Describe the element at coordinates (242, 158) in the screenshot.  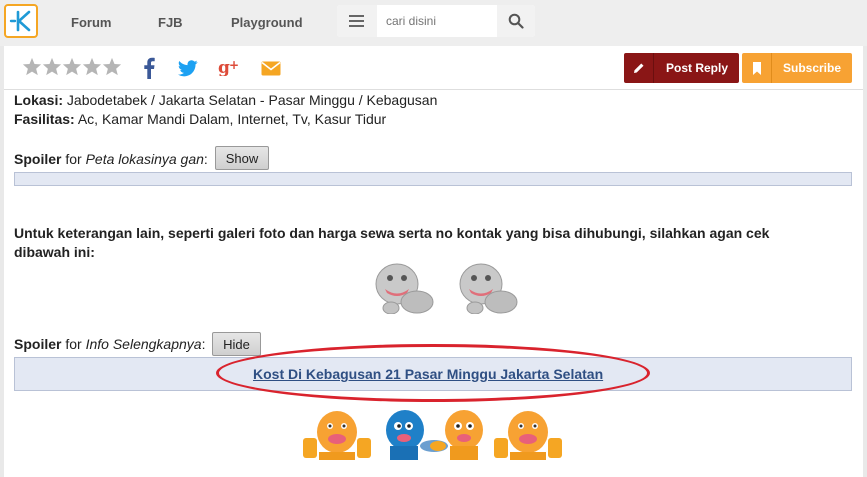
I see `spoiler-show-button: Show` at that location.